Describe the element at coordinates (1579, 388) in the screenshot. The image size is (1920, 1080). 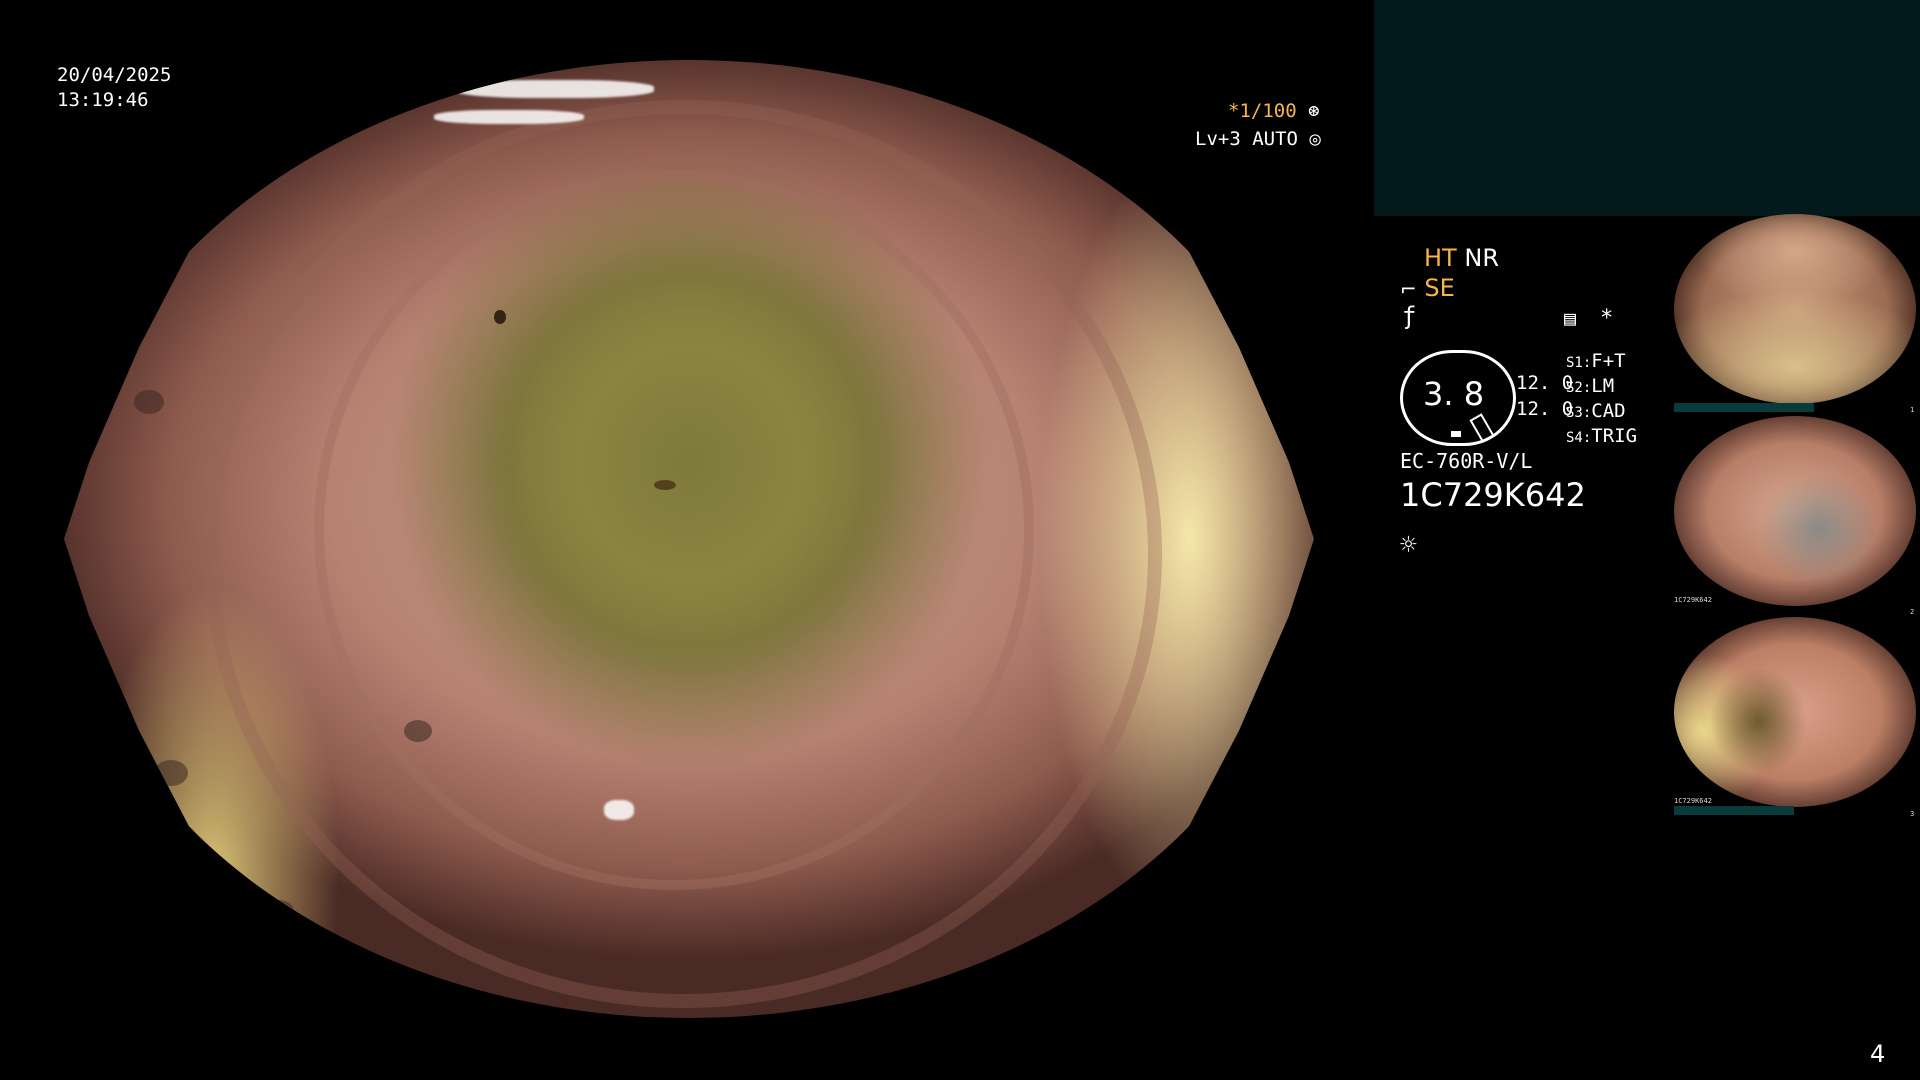
I see `scope-key: S2:` at that location.